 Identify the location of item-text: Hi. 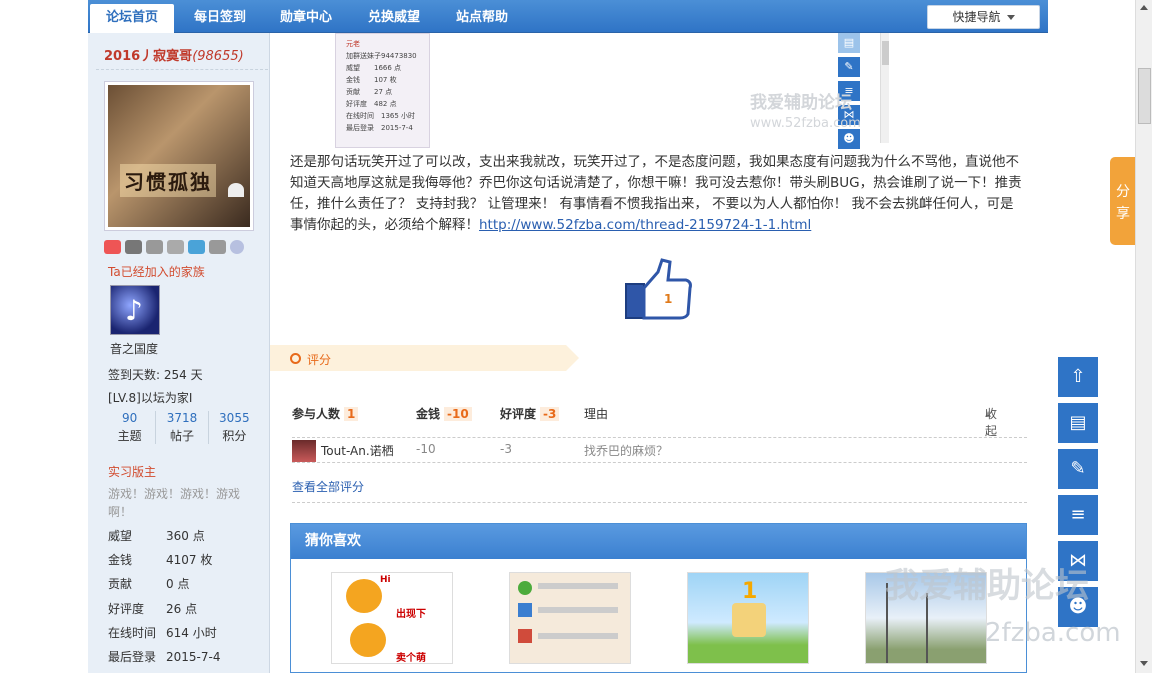
(385, 580).